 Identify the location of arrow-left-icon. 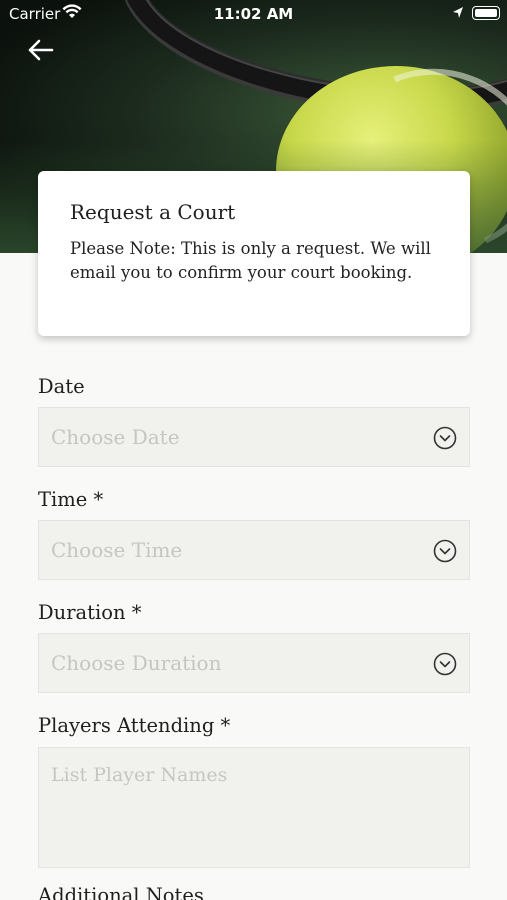
(41, 50).